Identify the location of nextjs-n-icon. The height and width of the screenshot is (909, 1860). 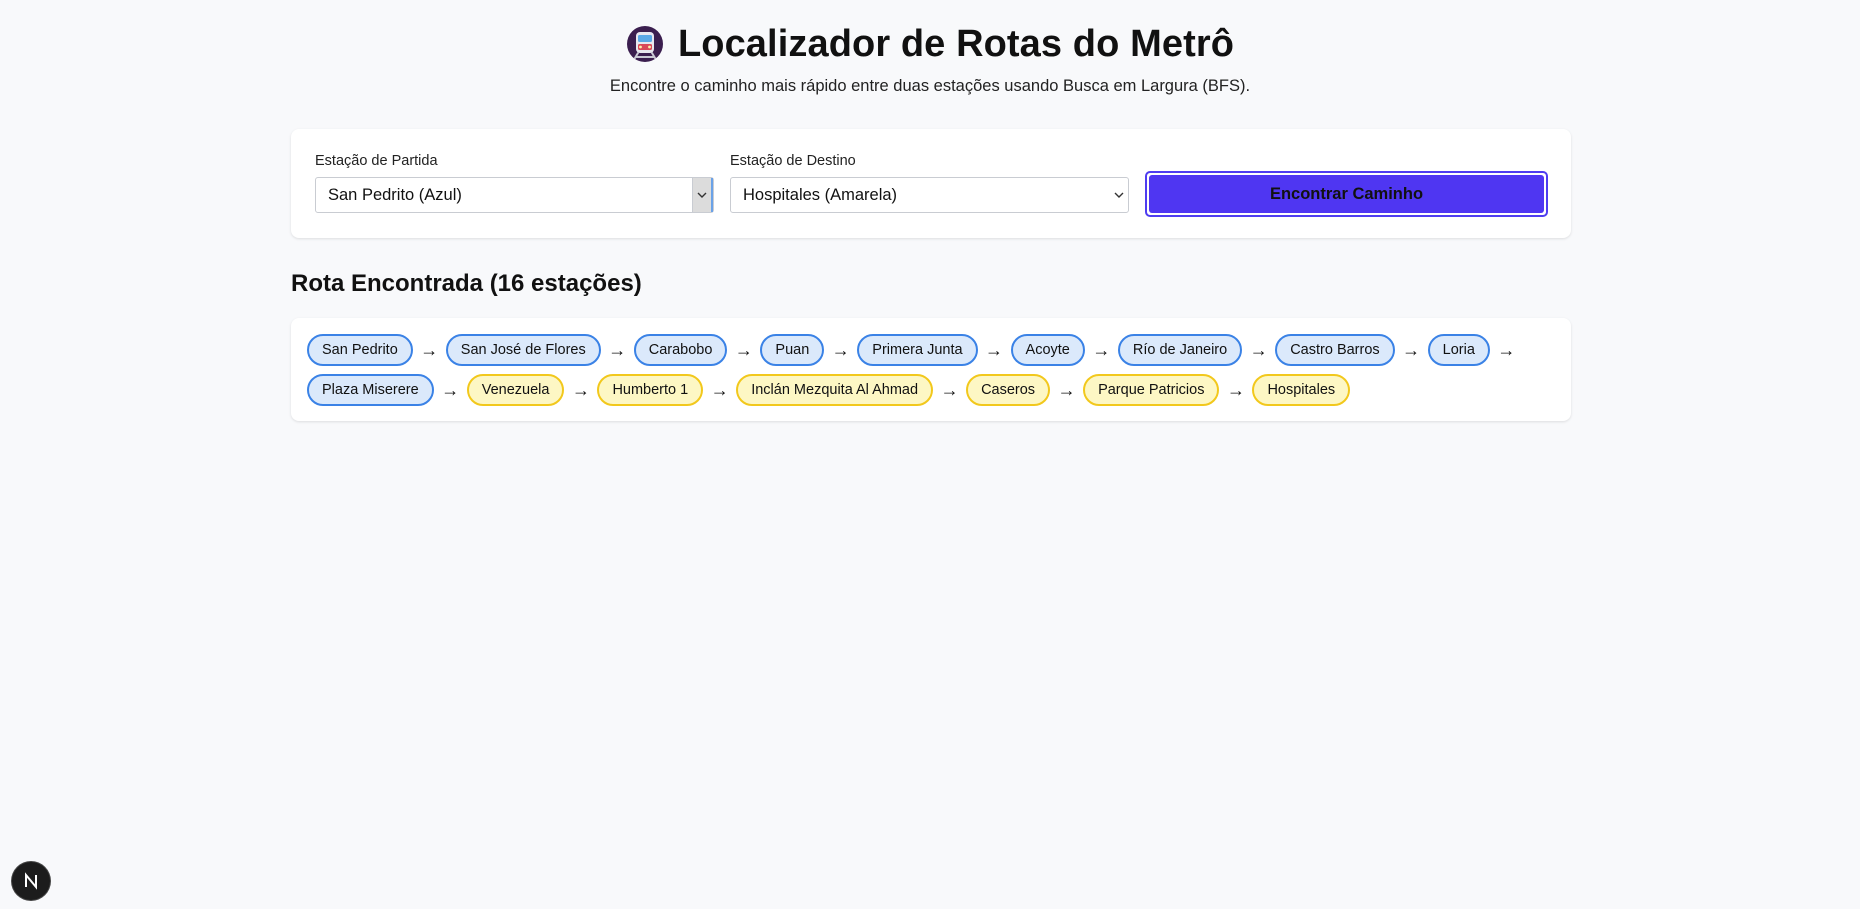
(31, 881).